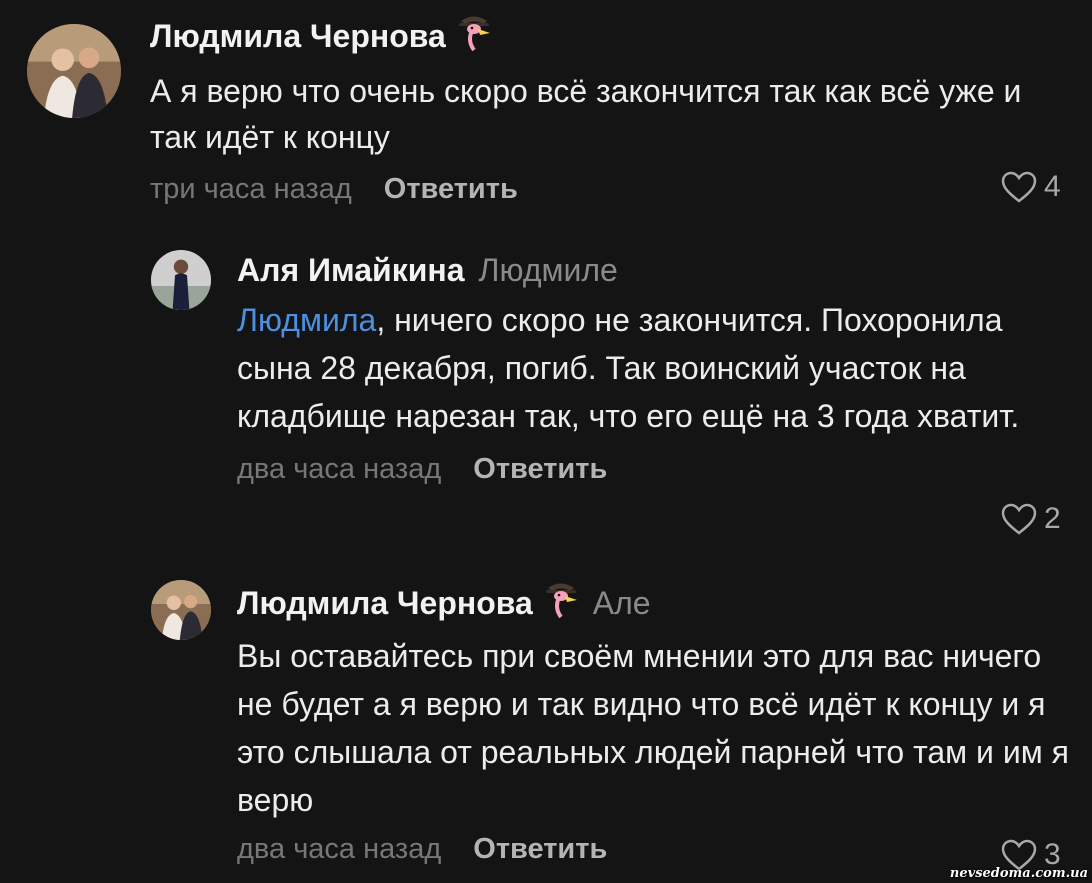 This screenshot has height=883, width=1092. I want to click on comment-author: Аля Имайкина, so click(351, 270).